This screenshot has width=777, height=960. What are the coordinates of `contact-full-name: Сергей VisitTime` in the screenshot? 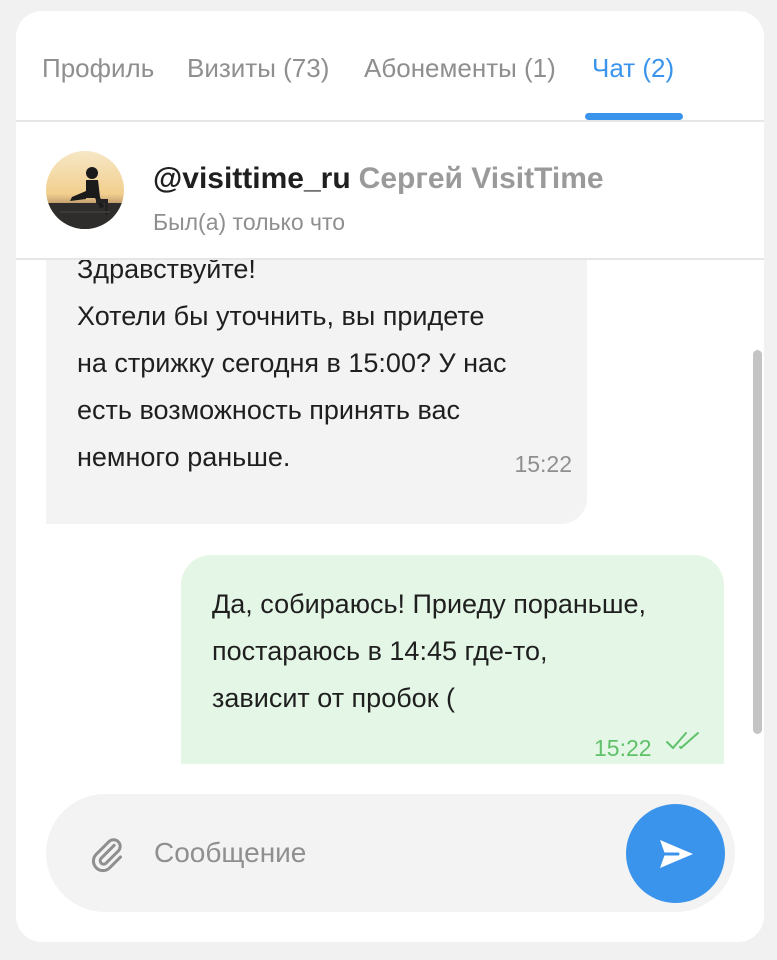 It's located at (481, 178).